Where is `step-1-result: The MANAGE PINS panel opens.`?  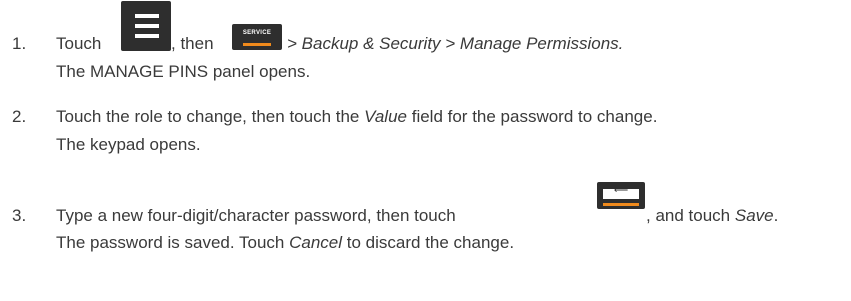
step-1-result: The MANAGE PINS panel opens. is located at coordinates (183, 71).